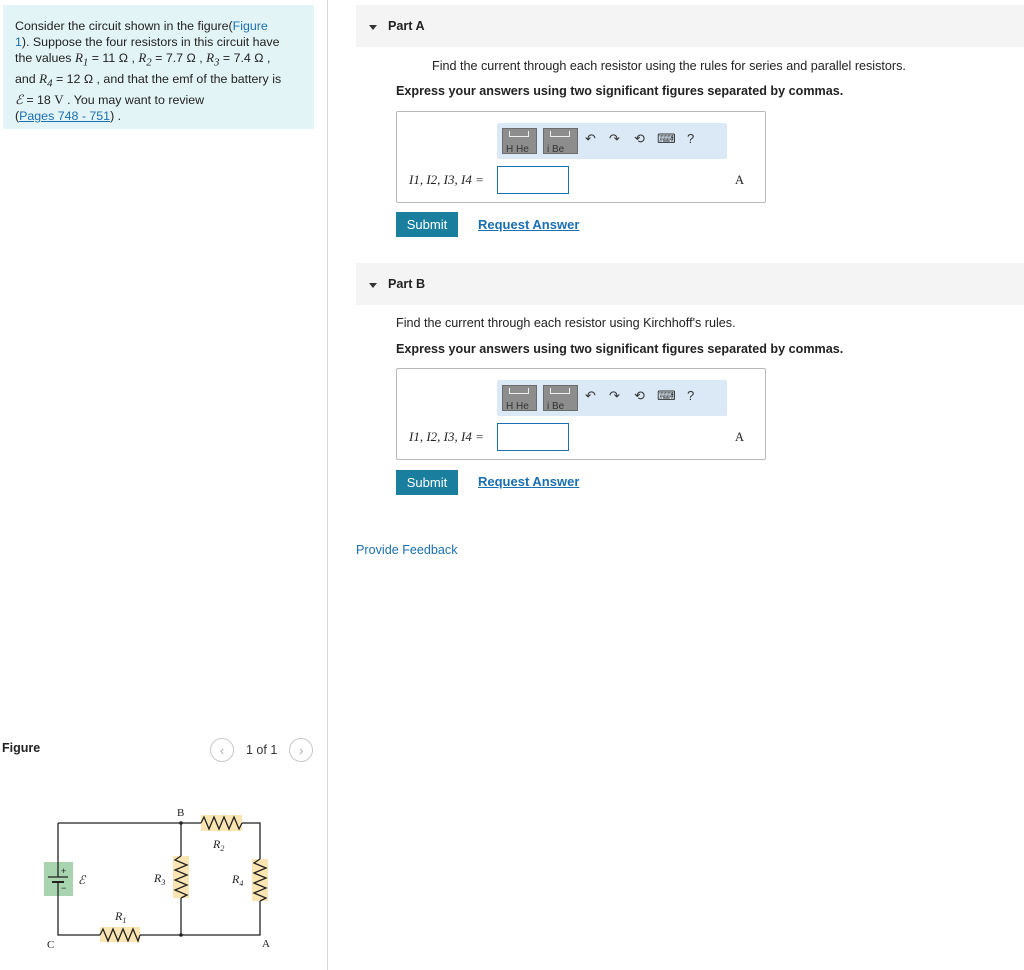 The image size is (1024, 970). Describe the element at coordinates (690, 284) in the screenshot. I see `part-b-header: Part B` at that location.